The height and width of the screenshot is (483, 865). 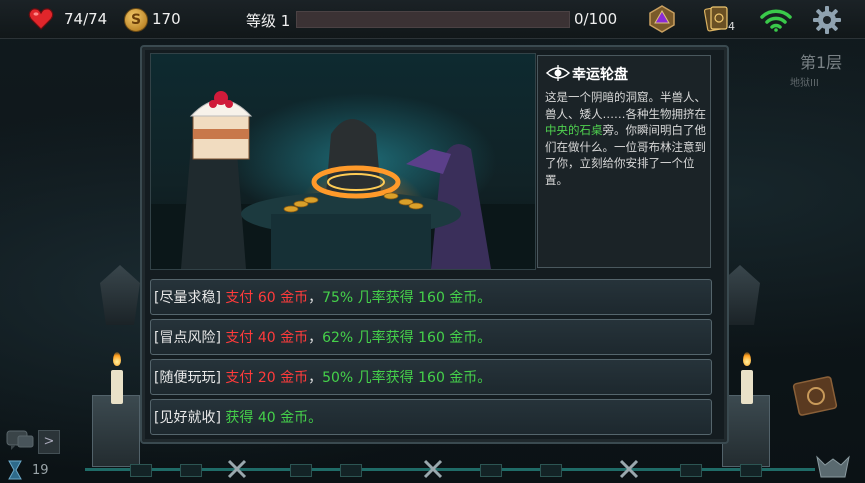 I want to click on right-candle-pillar, so click(x=746, y=431).